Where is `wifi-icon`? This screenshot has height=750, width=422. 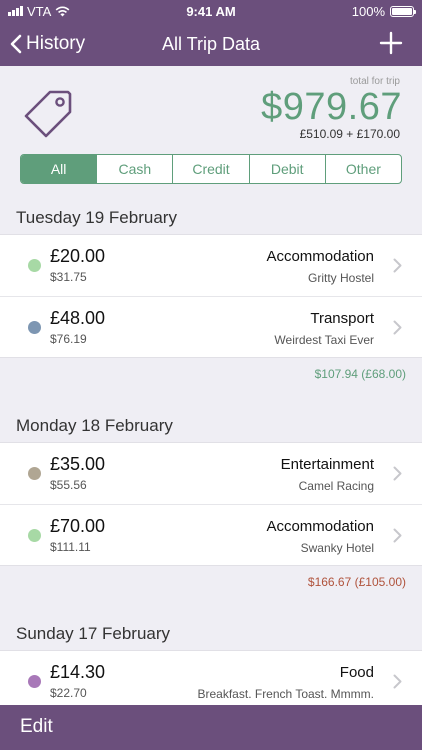
wifi-icon is located at coordinates (62, 11).